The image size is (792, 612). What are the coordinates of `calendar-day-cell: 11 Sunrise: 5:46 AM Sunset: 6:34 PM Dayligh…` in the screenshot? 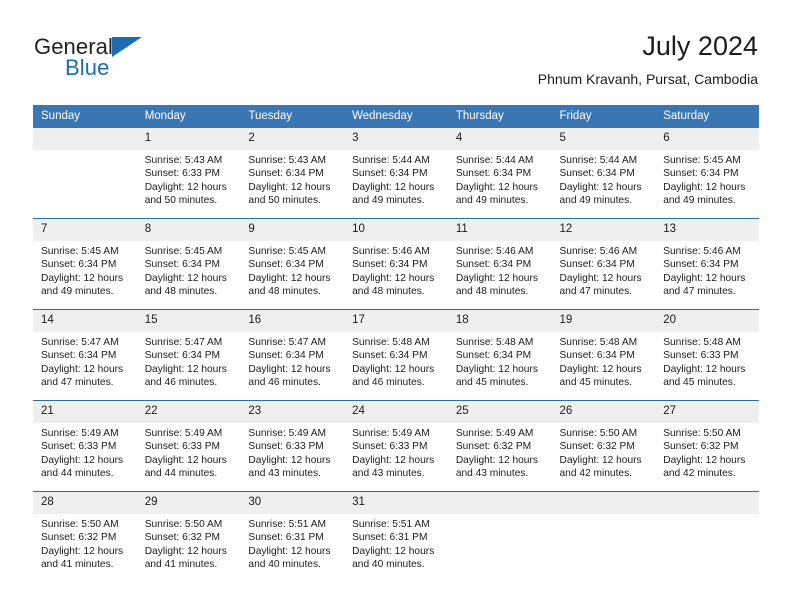 It's located at (499, 264).